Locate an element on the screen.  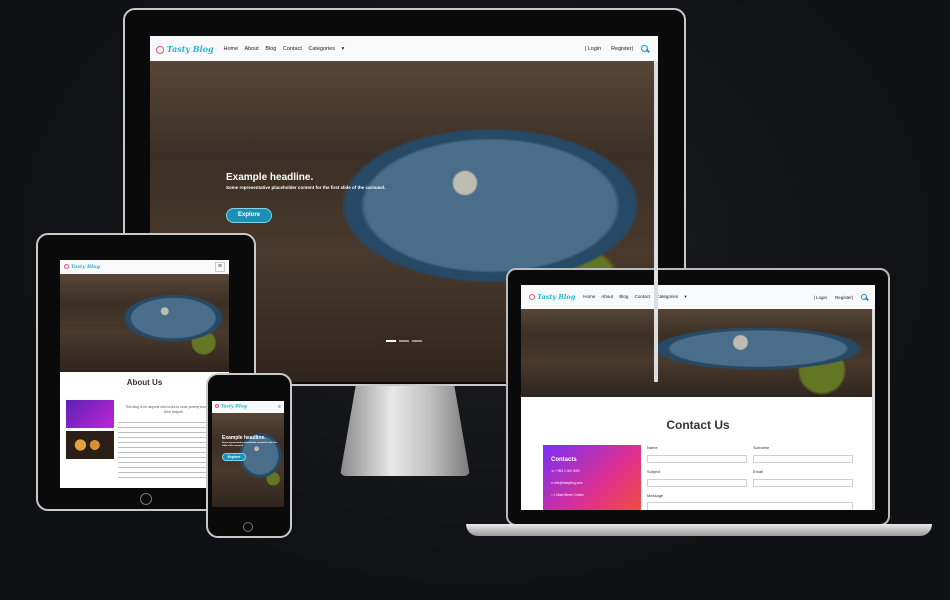
contact-phone: ☏ +353 1 000 0000 is located at coordinates (565, 471).